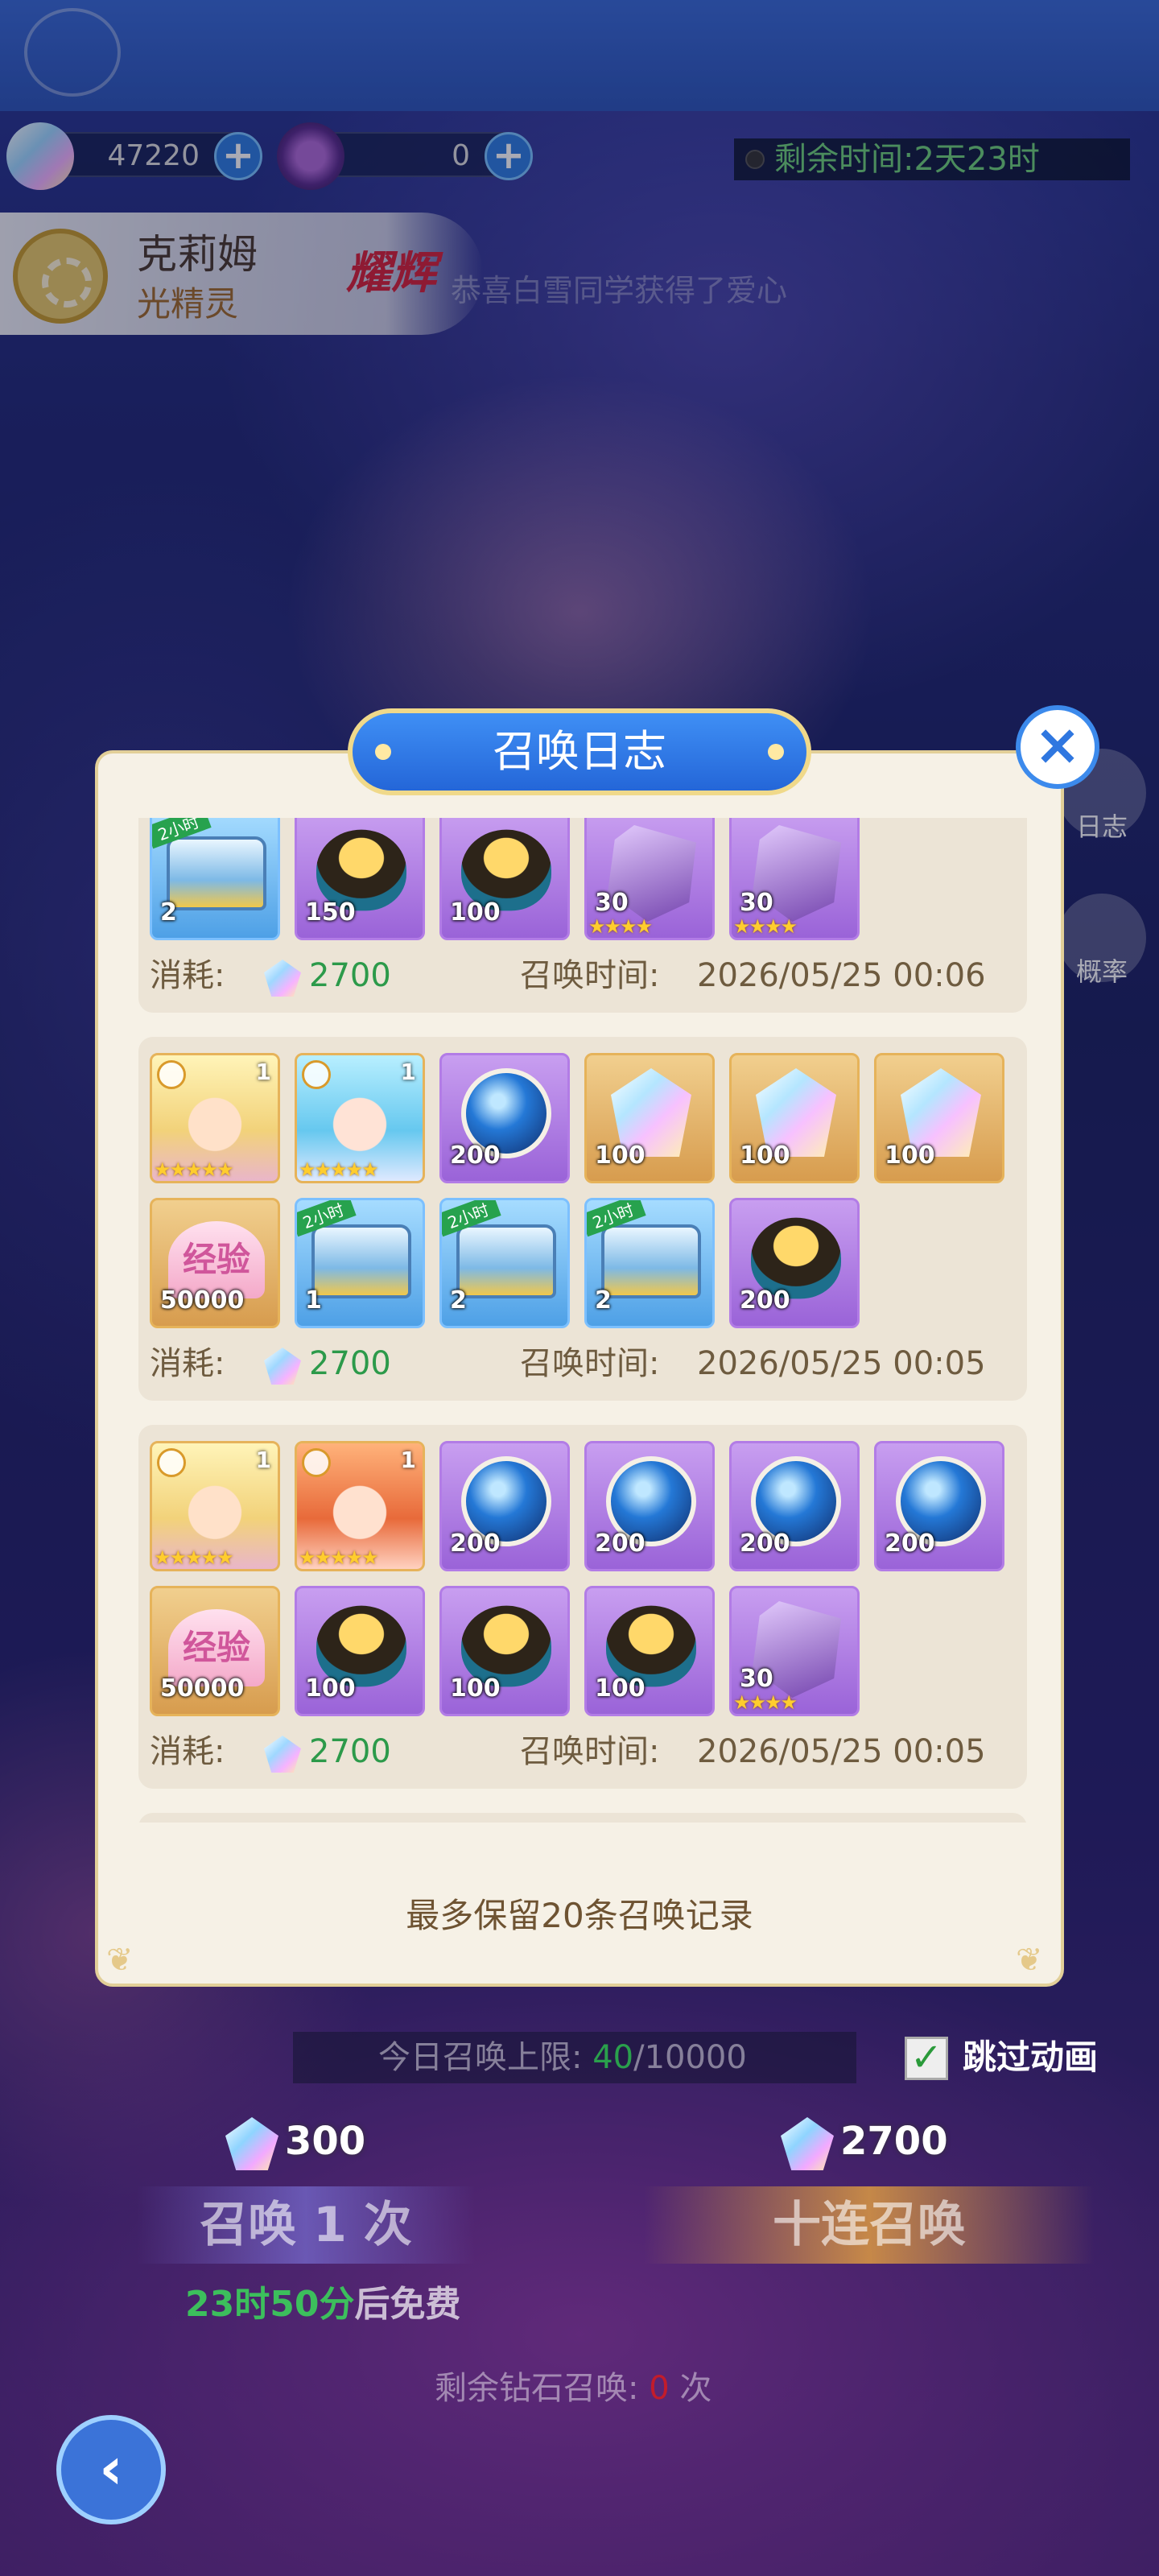 This screenshot has width=1159, height=2576. I want to click on ten-price-value: 2700, so click(894, 2141).